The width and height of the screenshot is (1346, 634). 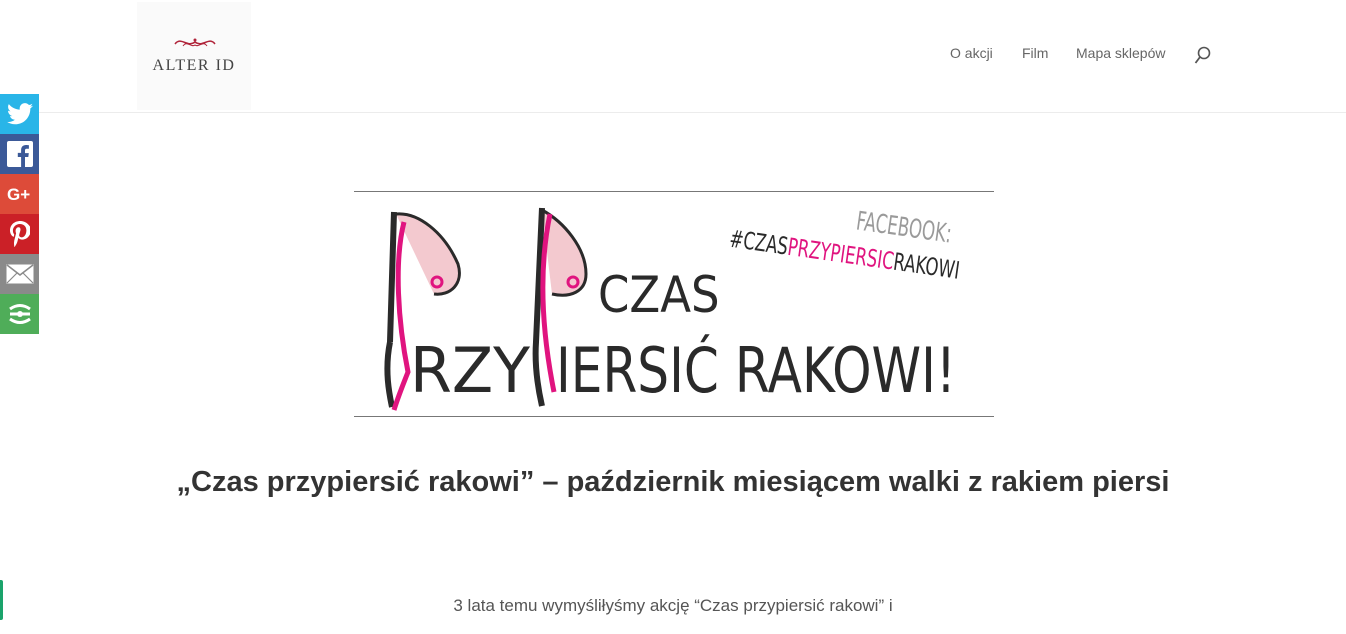 I want to click on svg-text: G+, so click(x=18, y=194).